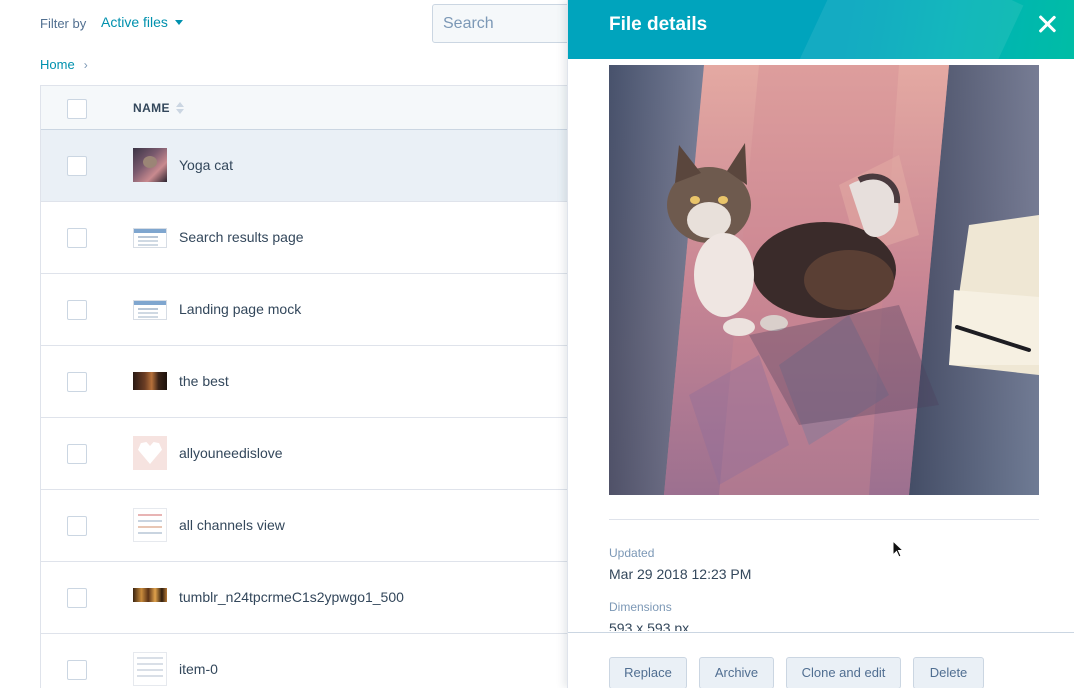 Image resolution: width=1074 pixels, height=688 pixels. Describe the element at coordinates (151, 108) in the screenshot. I see `name-column-label: NAME` at that location.